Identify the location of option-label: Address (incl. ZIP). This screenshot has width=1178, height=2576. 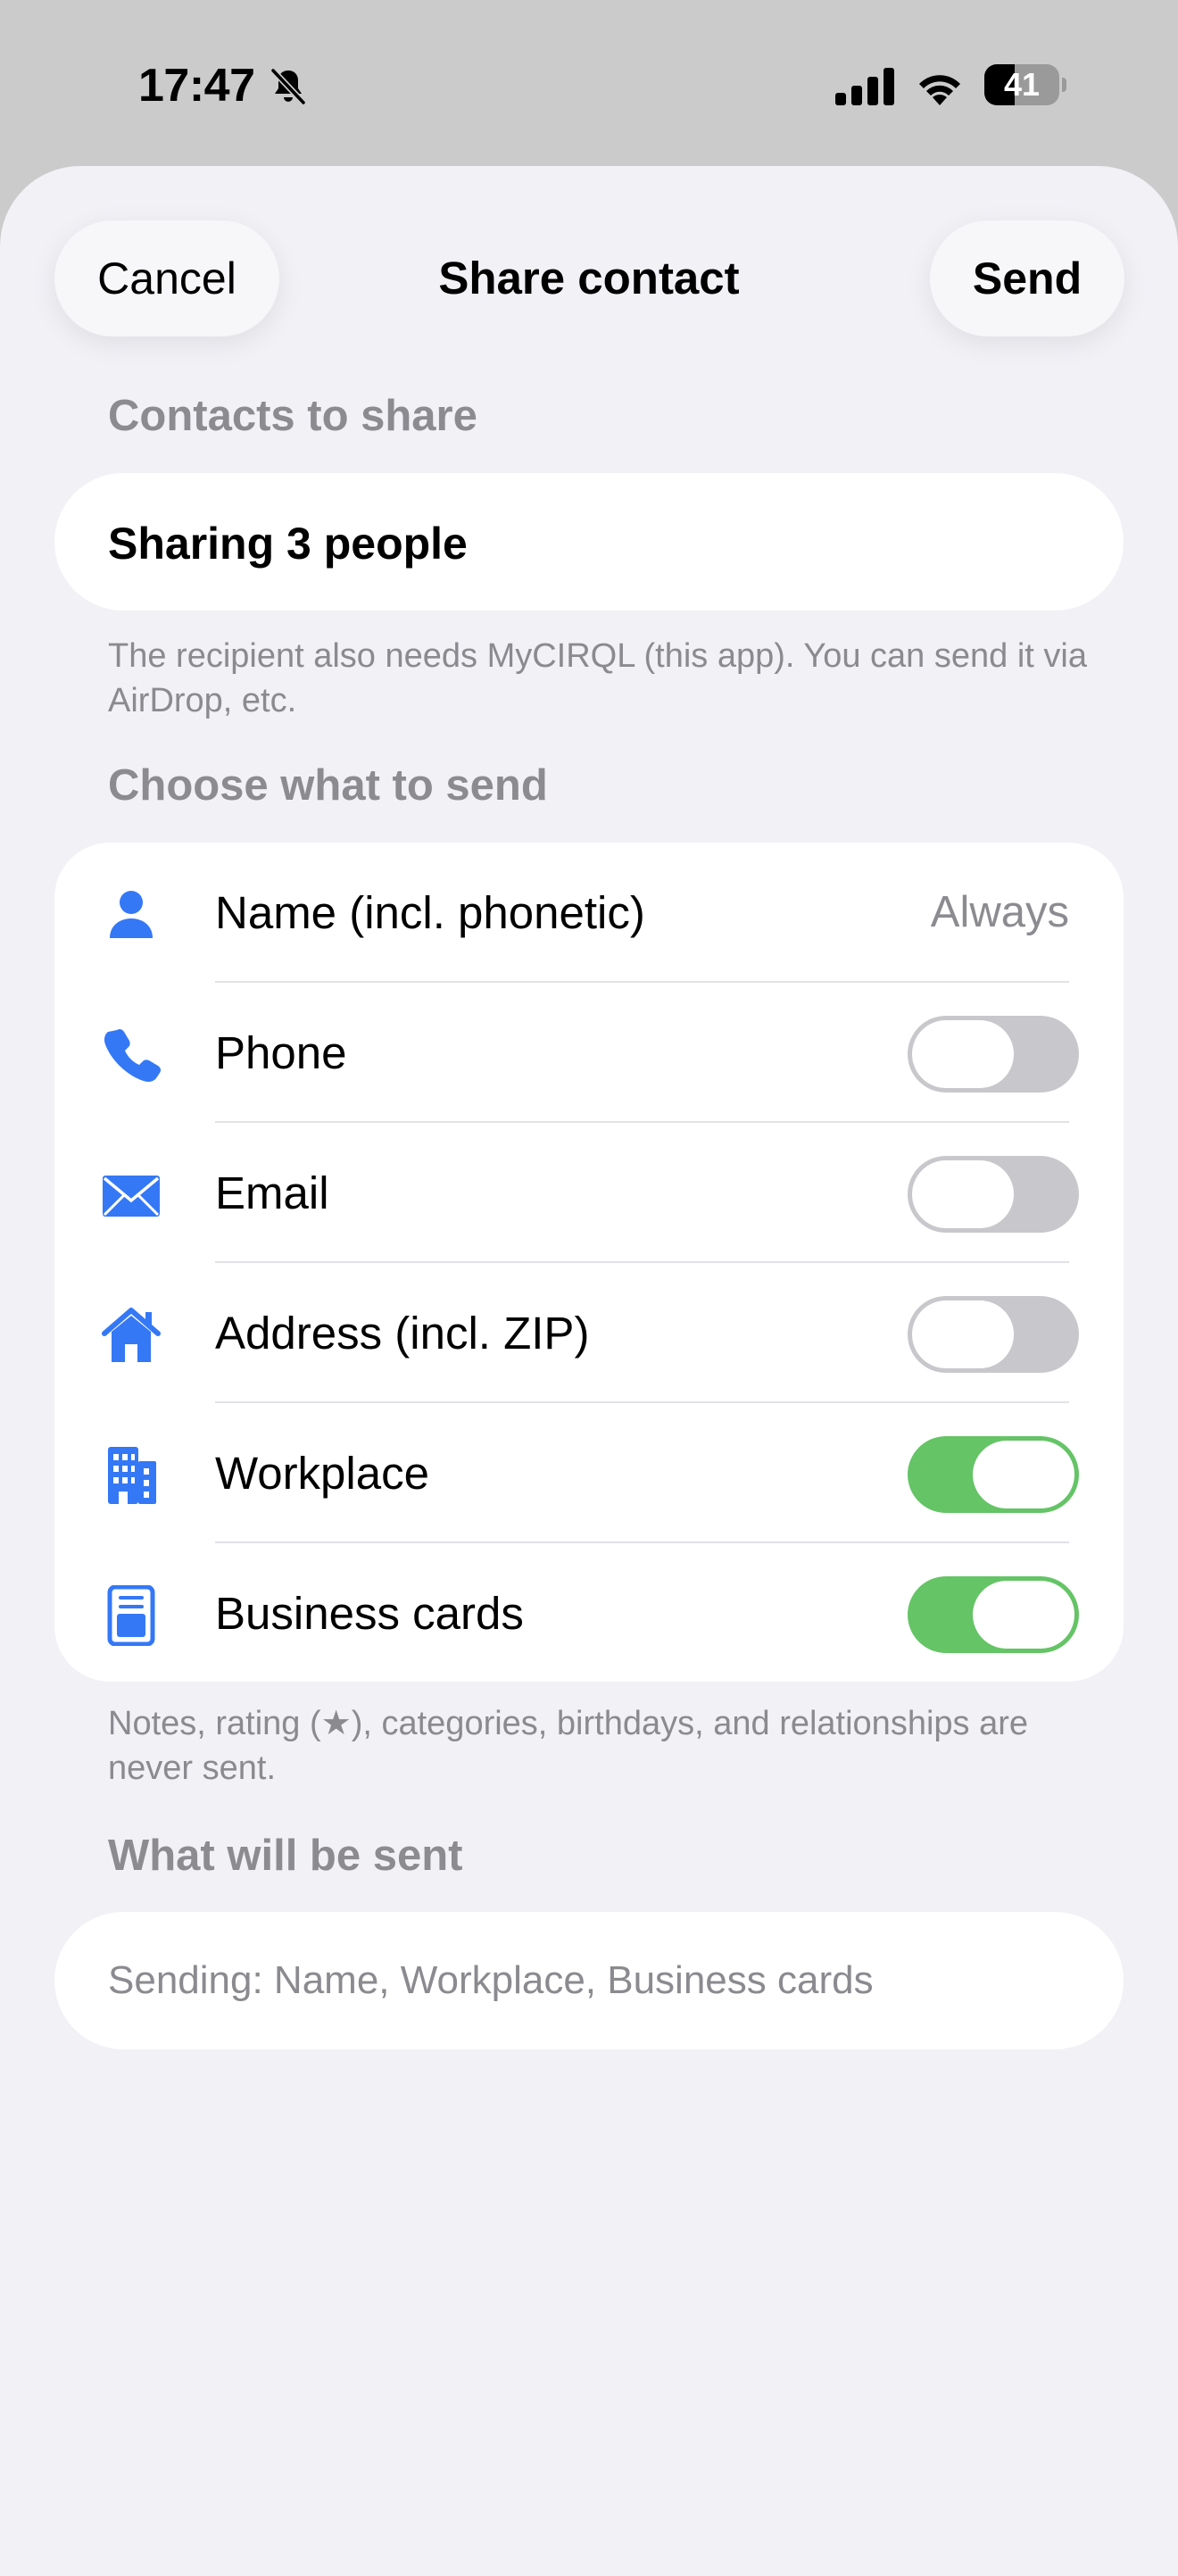
(402, 1334).